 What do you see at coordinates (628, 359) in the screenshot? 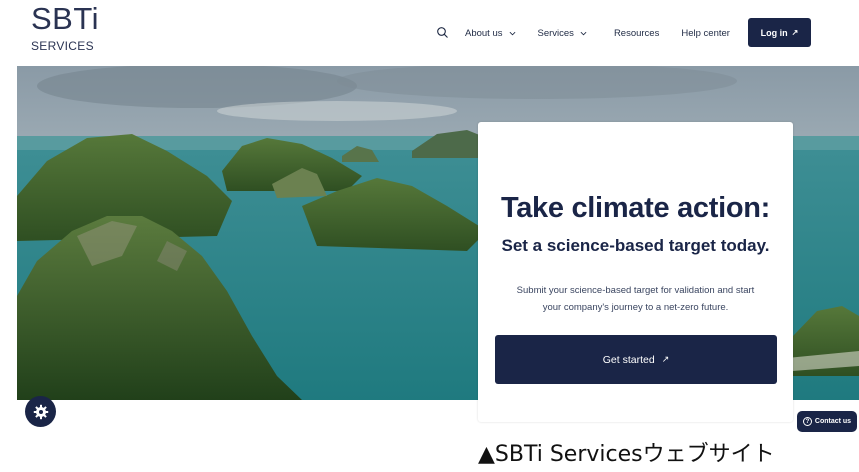
I see `get-started-label: Get started` at bounding box center [628, 359].